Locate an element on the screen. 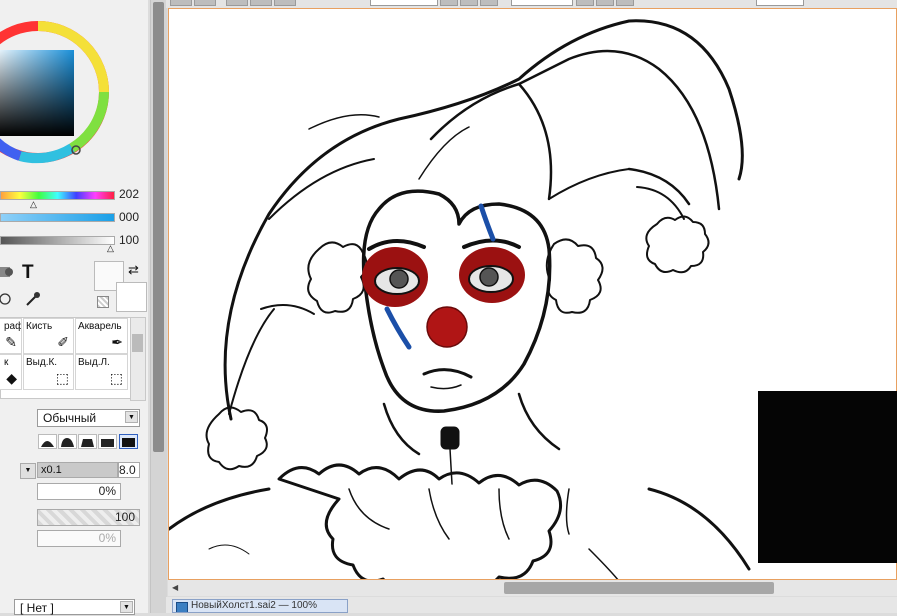  zoom-select is located at coordinates (404, 3).